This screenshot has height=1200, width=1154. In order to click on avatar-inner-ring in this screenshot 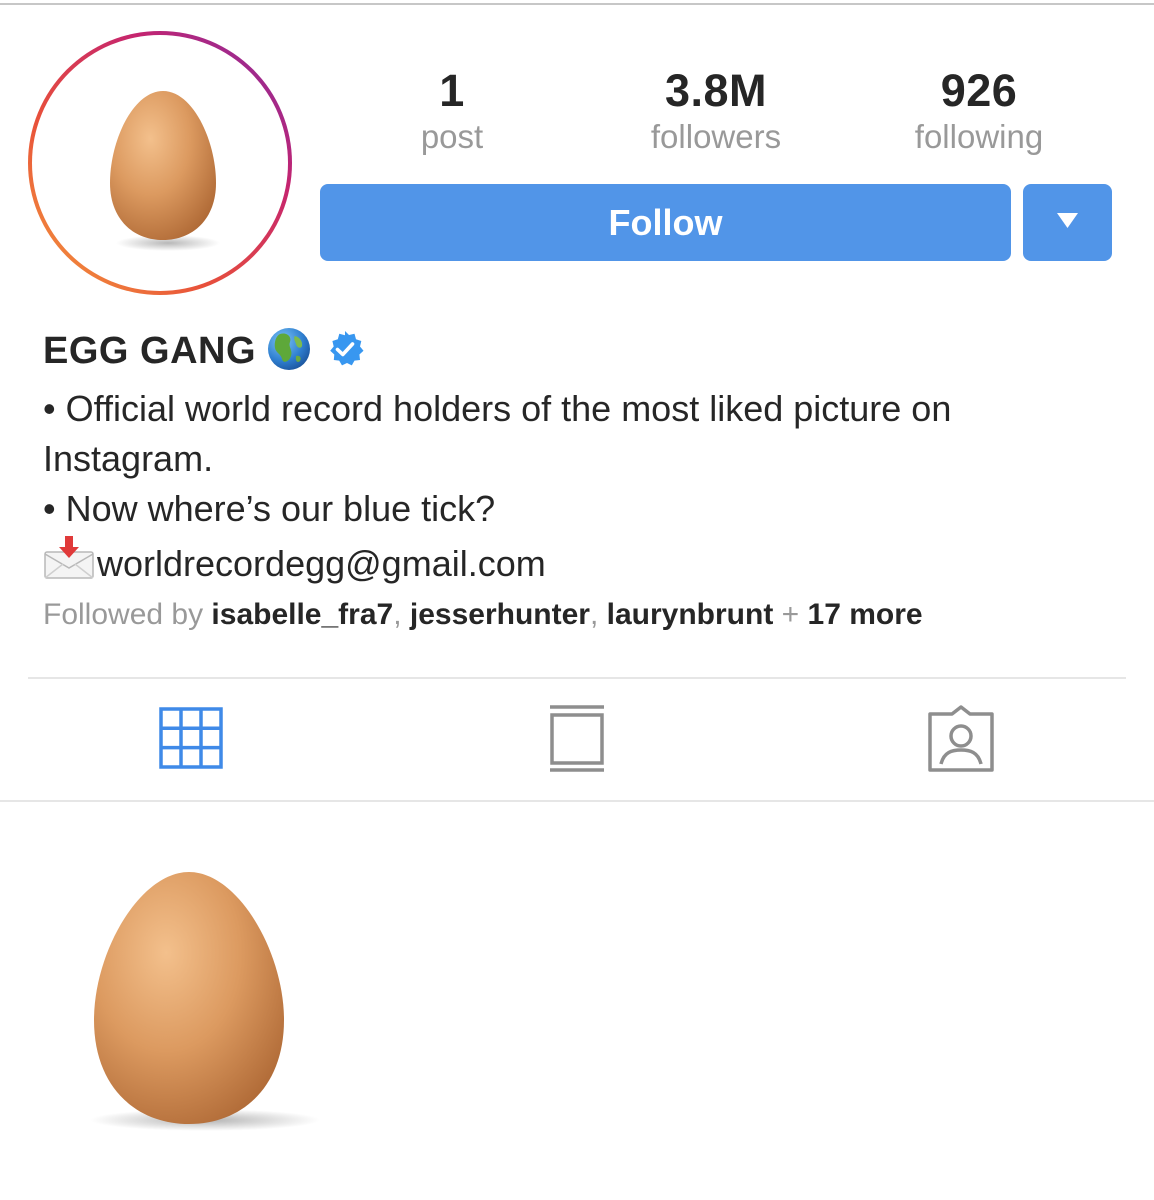, I will do `click(160, 163)`.